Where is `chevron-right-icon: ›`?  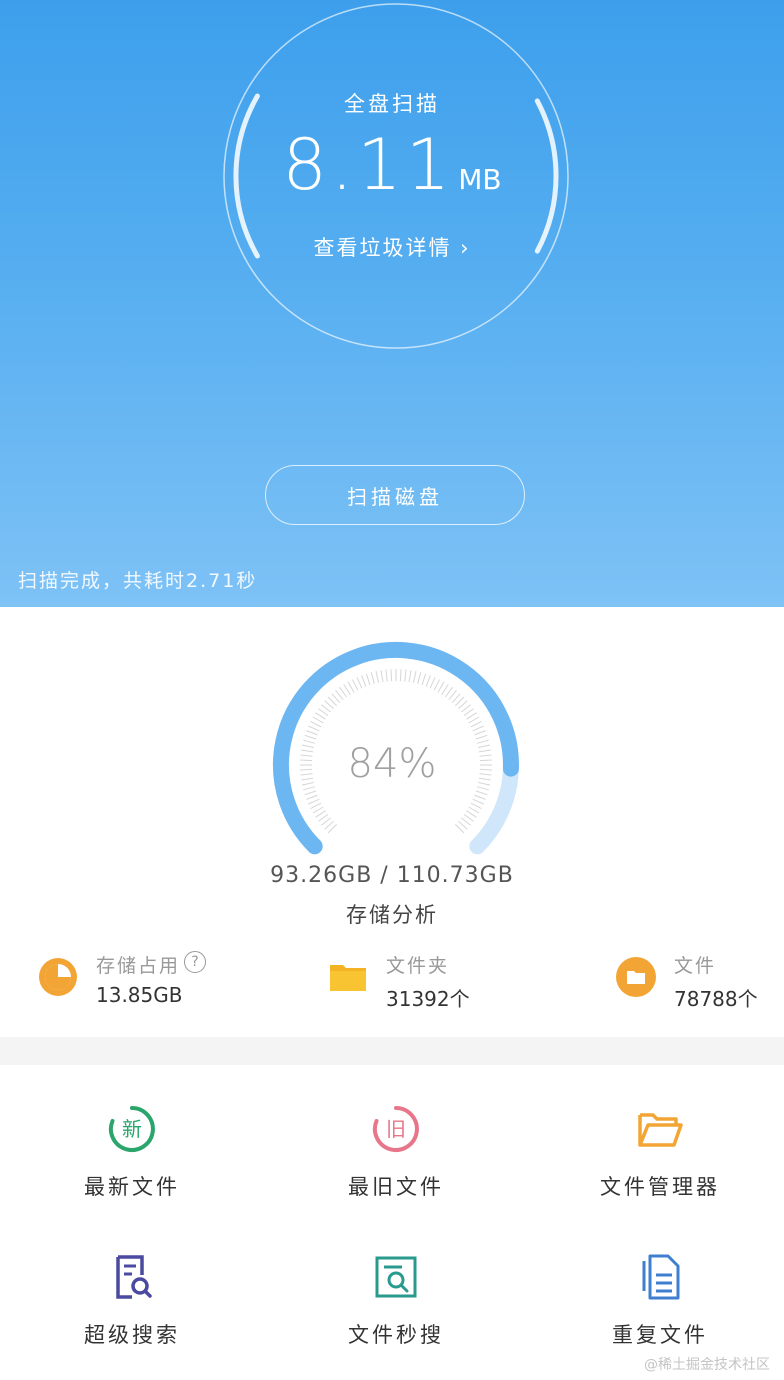
chevron-right-icon: › is located at coordinates (465, 248).